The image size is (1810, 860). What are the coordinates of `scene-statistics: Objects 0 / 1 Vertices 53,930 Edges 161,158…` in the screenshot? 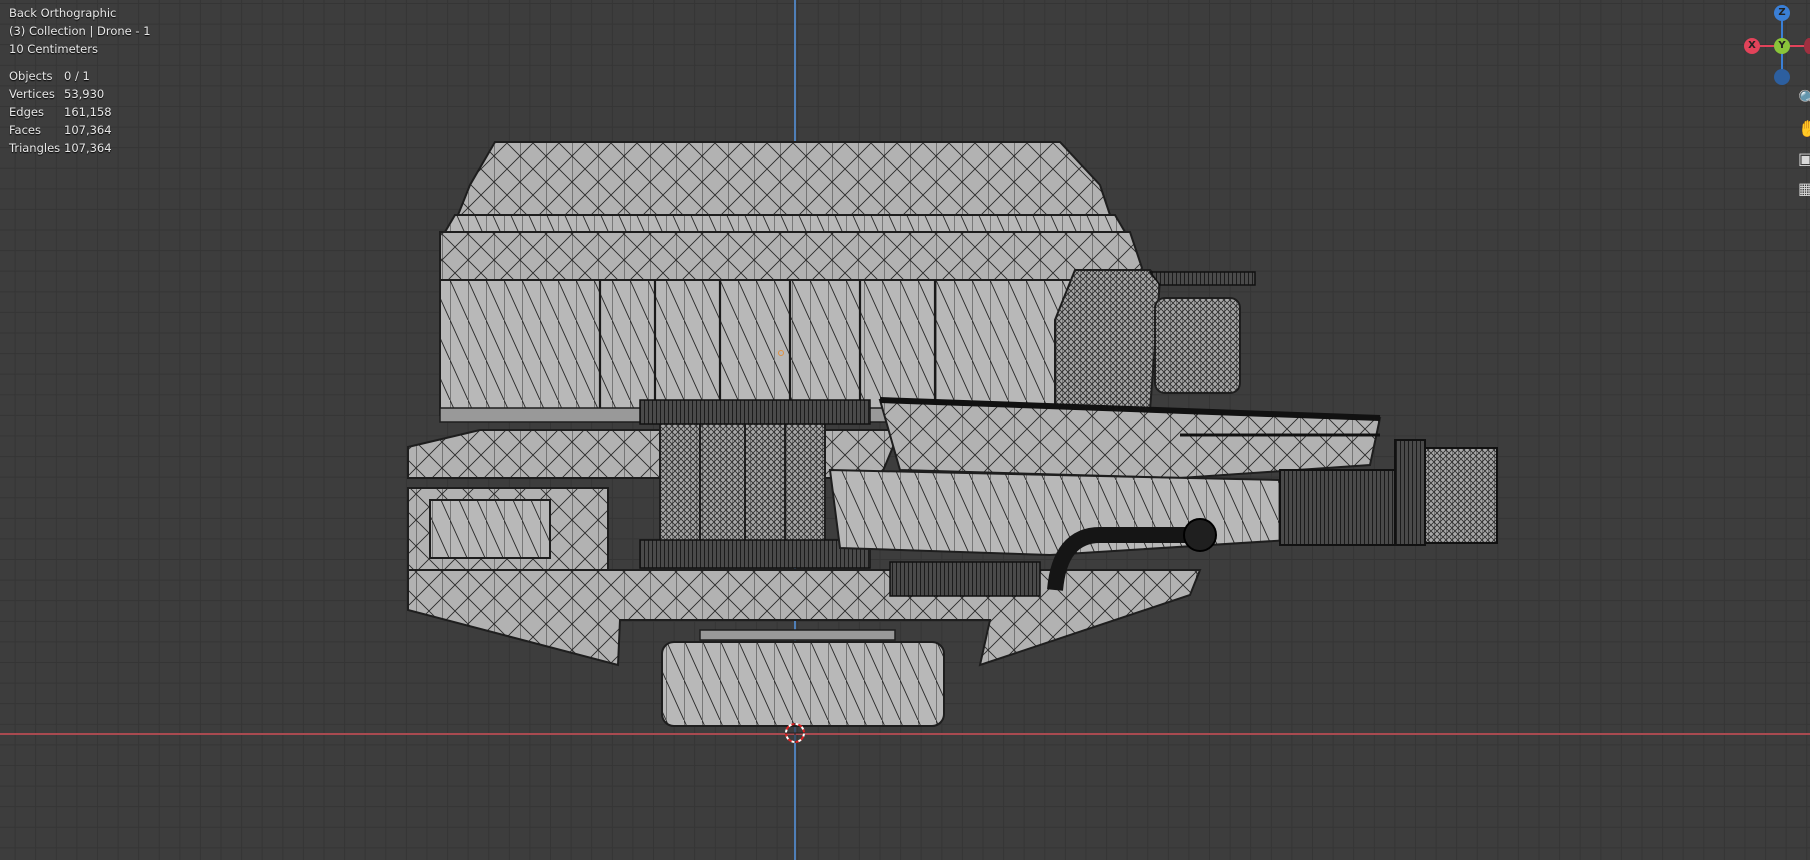 It's located at (60, 112).